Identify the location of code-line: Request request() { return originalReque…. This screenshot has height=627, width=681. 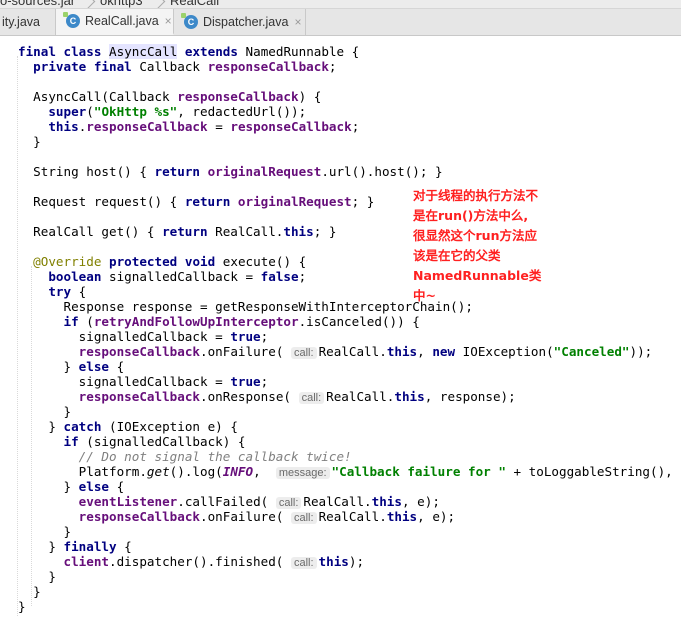
(196, 201).